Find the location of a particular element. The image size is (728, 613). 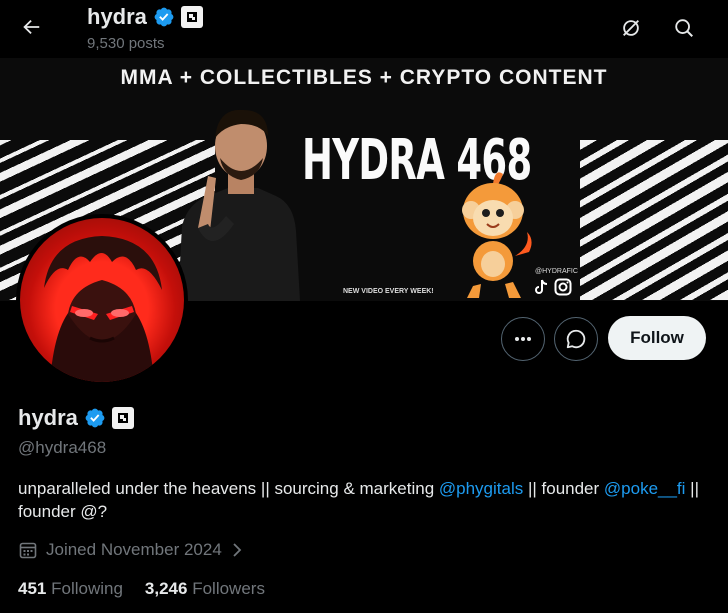

banner-zebra-right is located at coordinates (654, 220).